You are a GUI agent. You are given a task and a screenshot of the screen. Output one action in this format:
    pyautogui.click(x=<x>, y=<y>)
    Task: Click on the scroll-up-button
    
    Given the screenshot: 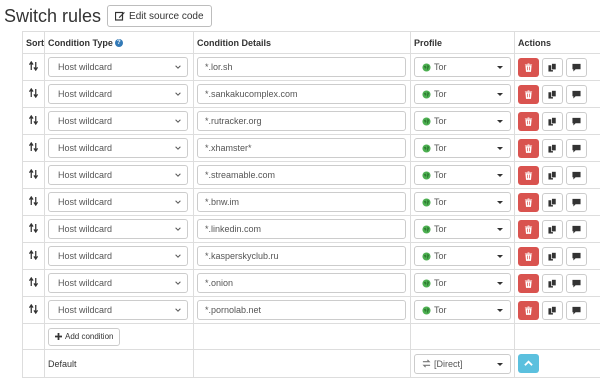 What is the action you would take?
    pyautogui.click(x=528, y=363)
    